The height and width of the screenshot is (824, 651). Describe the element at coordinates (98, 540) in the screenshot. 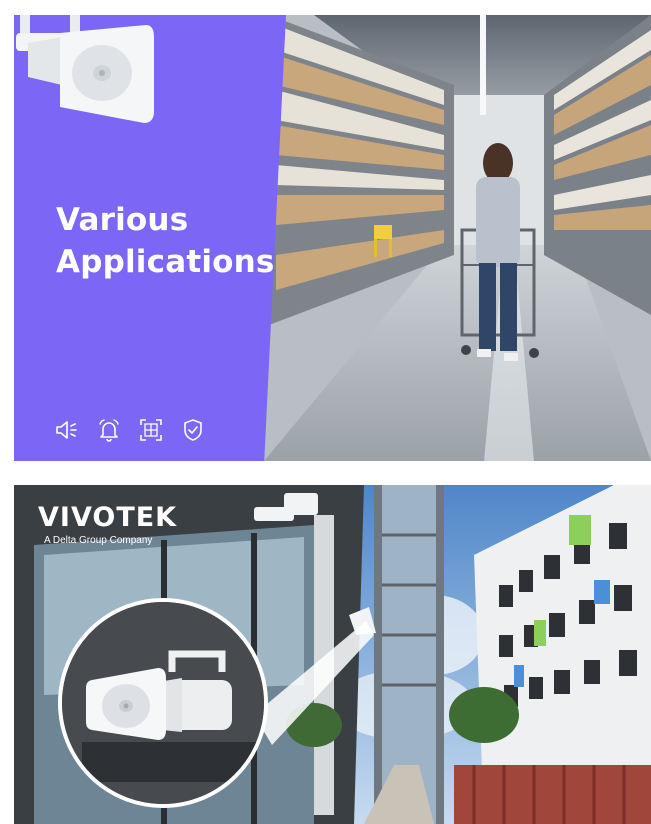

I see `brand-tagline: A Delta Group Company` at that location.